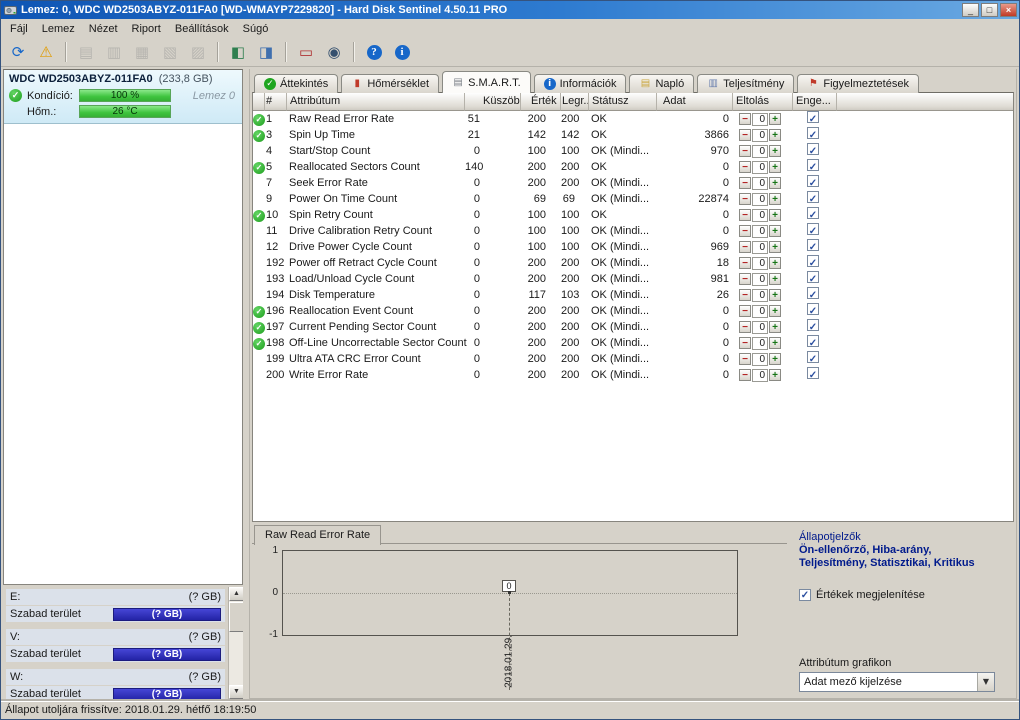  I want to click on tab-smart: ▤ S.M.A.R.T., so click(486, 82).